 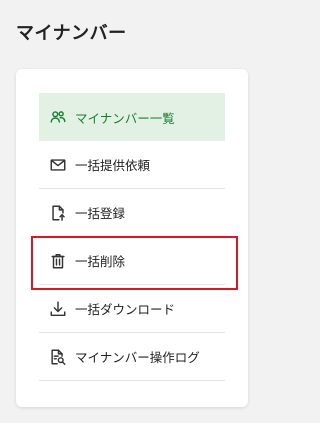 I want to click on menu-item-bulk-download: 一括ダウンロード, so click(x=132, y=309).